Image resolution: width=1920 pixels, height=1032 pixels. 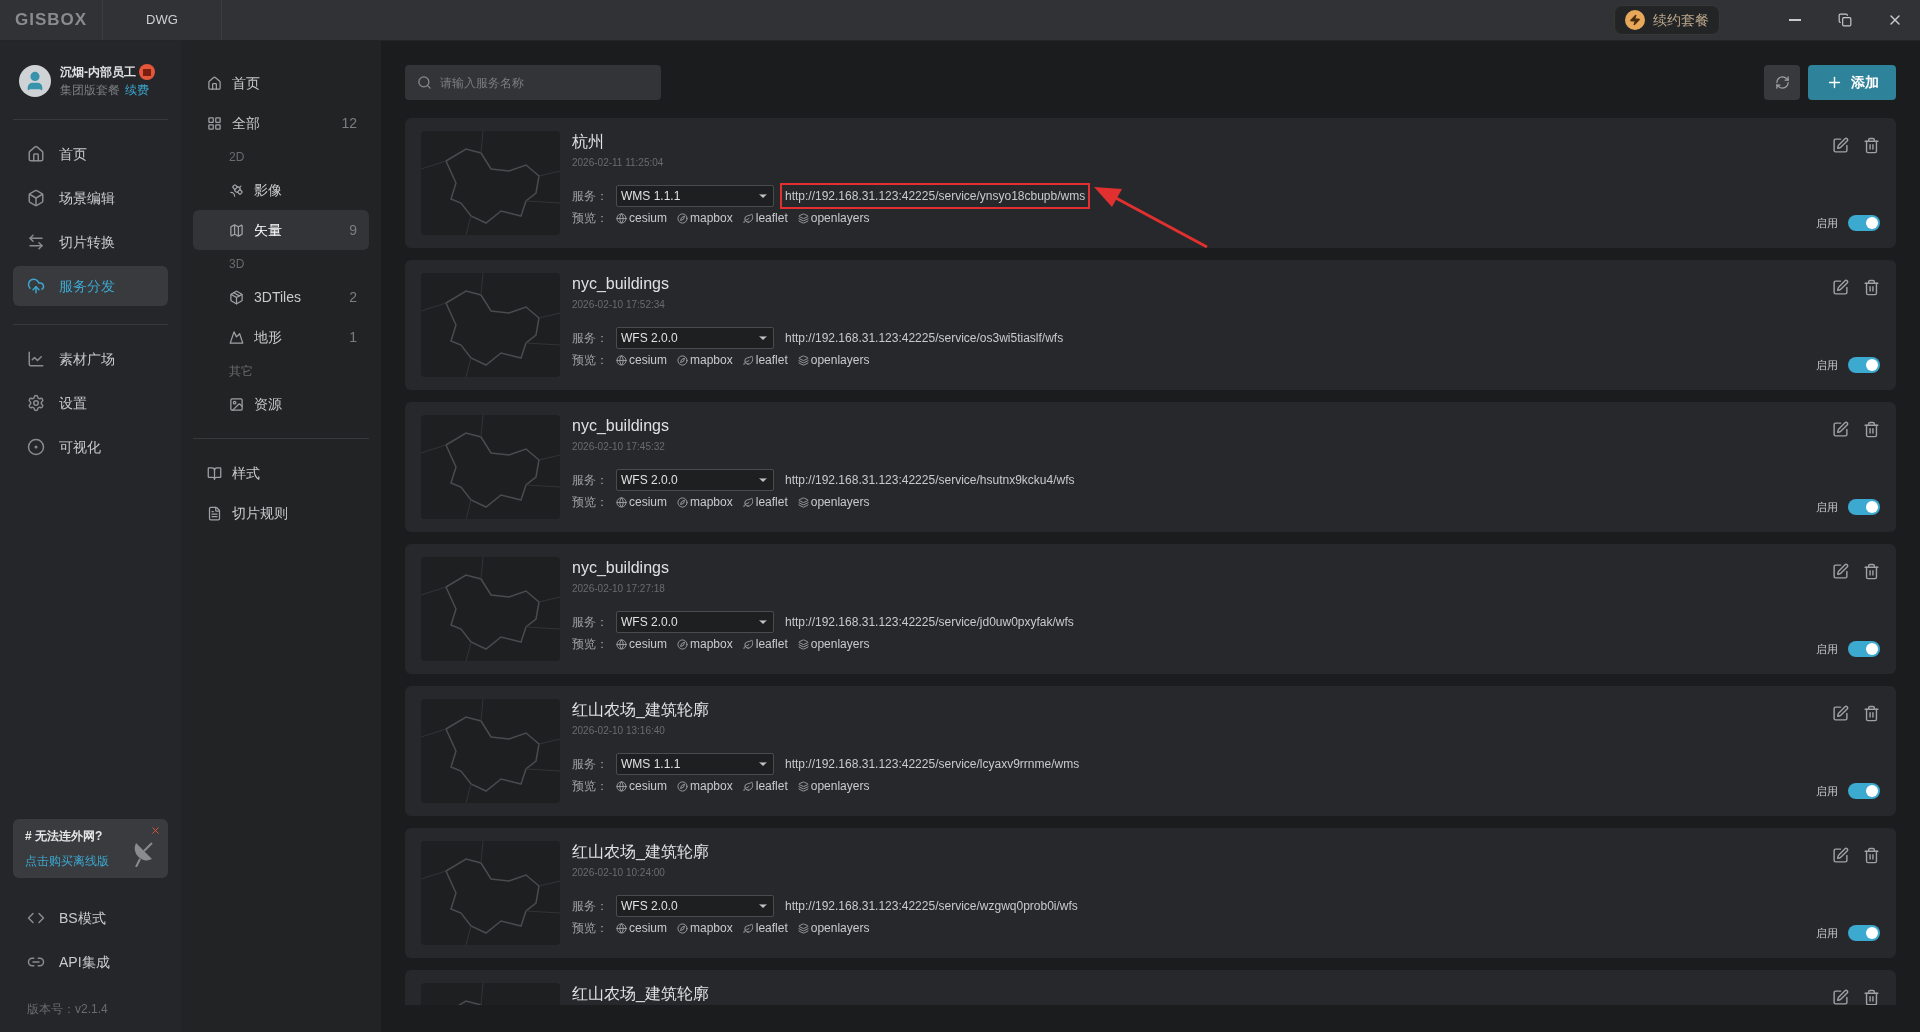 I want to click on nav-item: API集成, so click(x=90, y=962).